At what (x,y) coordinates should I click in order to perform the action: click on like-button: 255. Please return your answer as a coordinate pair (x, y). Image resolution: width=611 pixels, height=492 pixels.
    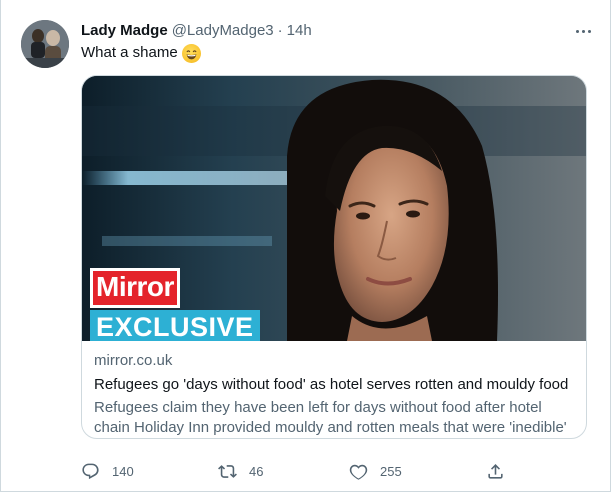
    Looking at the image, I should click on (375, 471).